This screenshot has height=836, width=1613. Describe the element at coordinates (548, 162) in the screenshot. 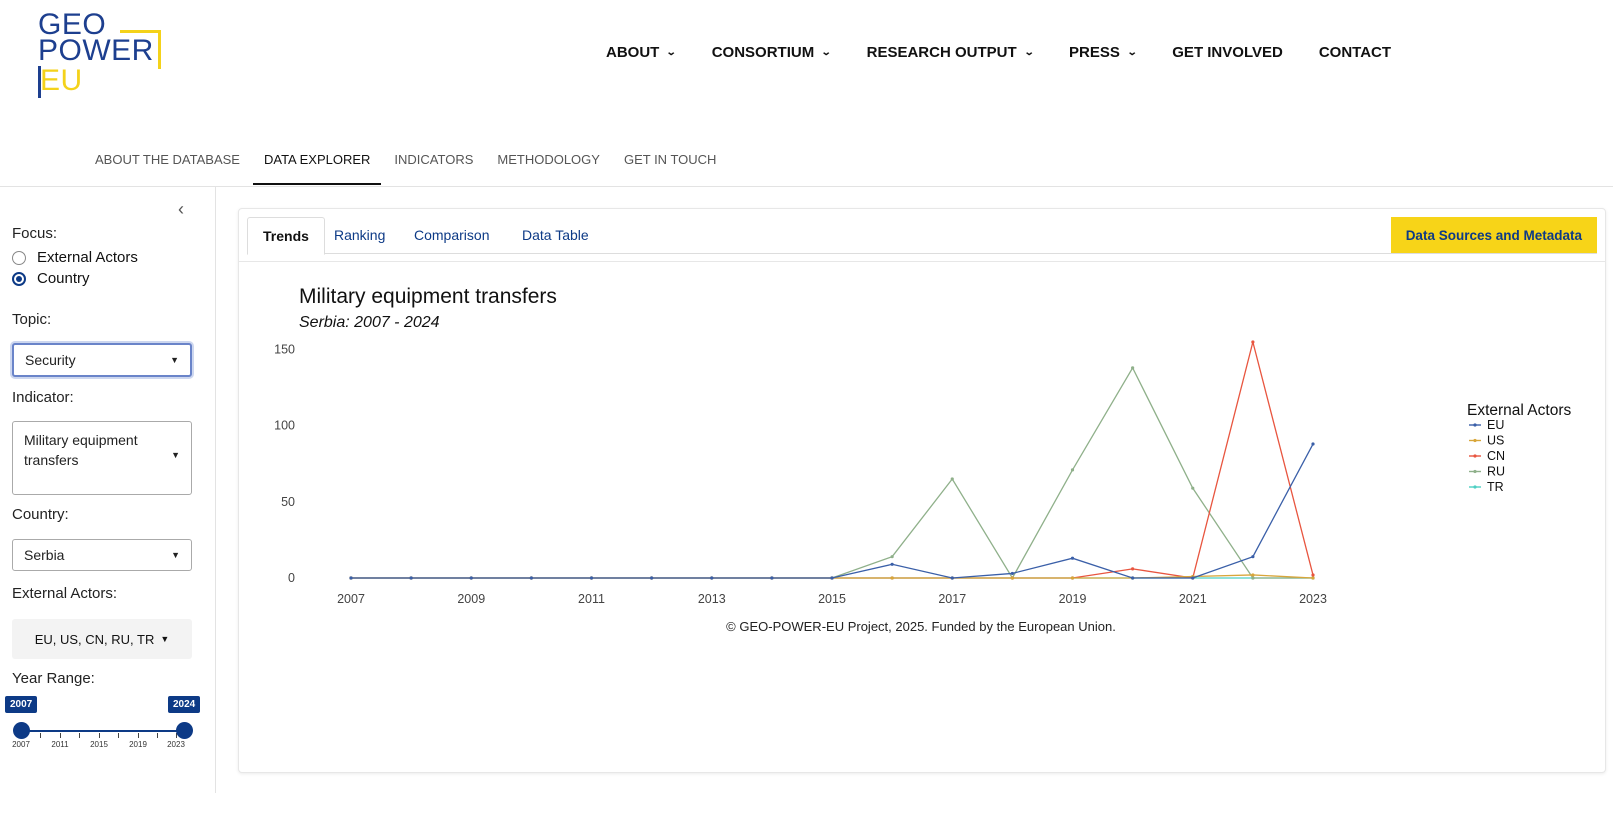

I see `subnav-methodology: METHODOLOGY` at that location.